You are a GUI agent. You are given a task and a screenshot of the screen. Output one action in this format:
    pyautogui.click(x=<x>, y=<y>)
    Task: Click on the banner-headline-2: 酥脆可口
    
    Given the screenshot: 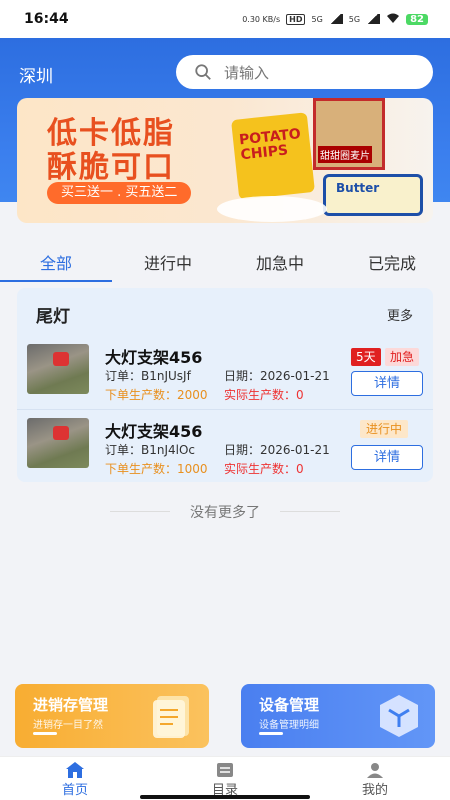 What is the action you would take?
    pyautogui.click(x=111, y=167)
    